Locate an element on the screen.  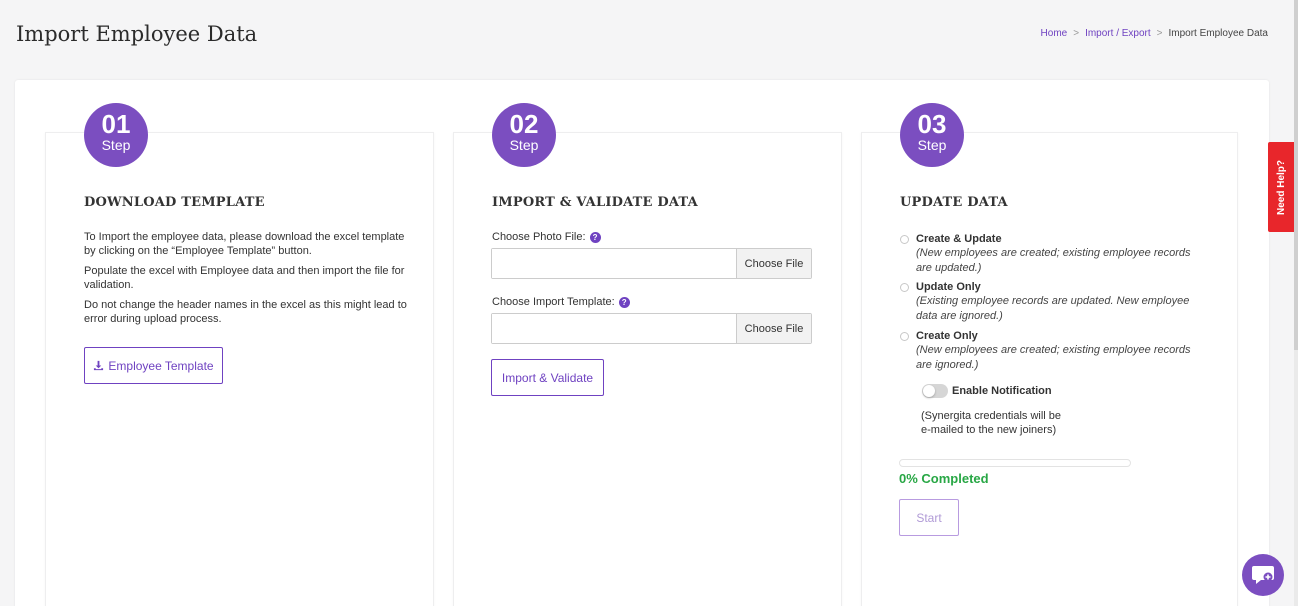
step-number: 02 is located at coordinates (524, 124).